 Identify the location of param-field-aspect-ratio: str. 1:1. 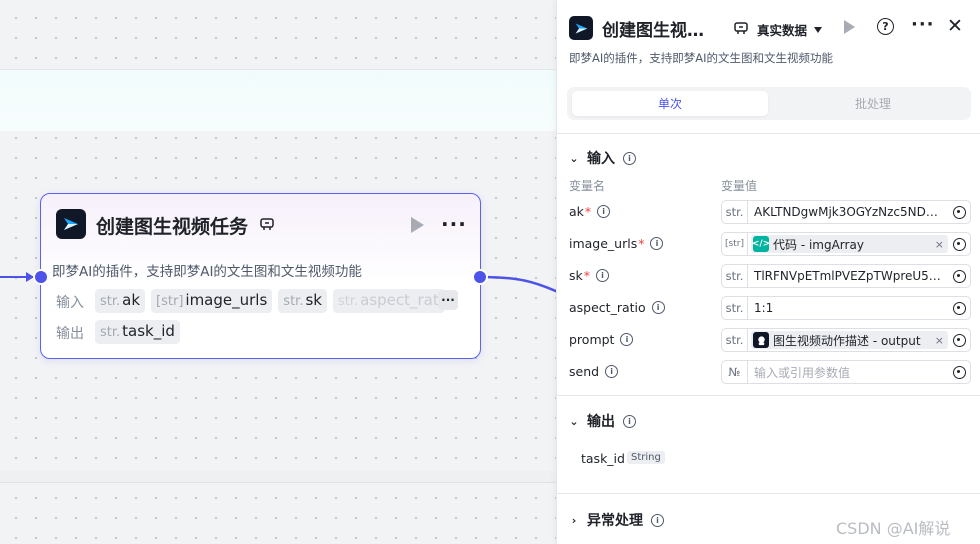
(846, 308).